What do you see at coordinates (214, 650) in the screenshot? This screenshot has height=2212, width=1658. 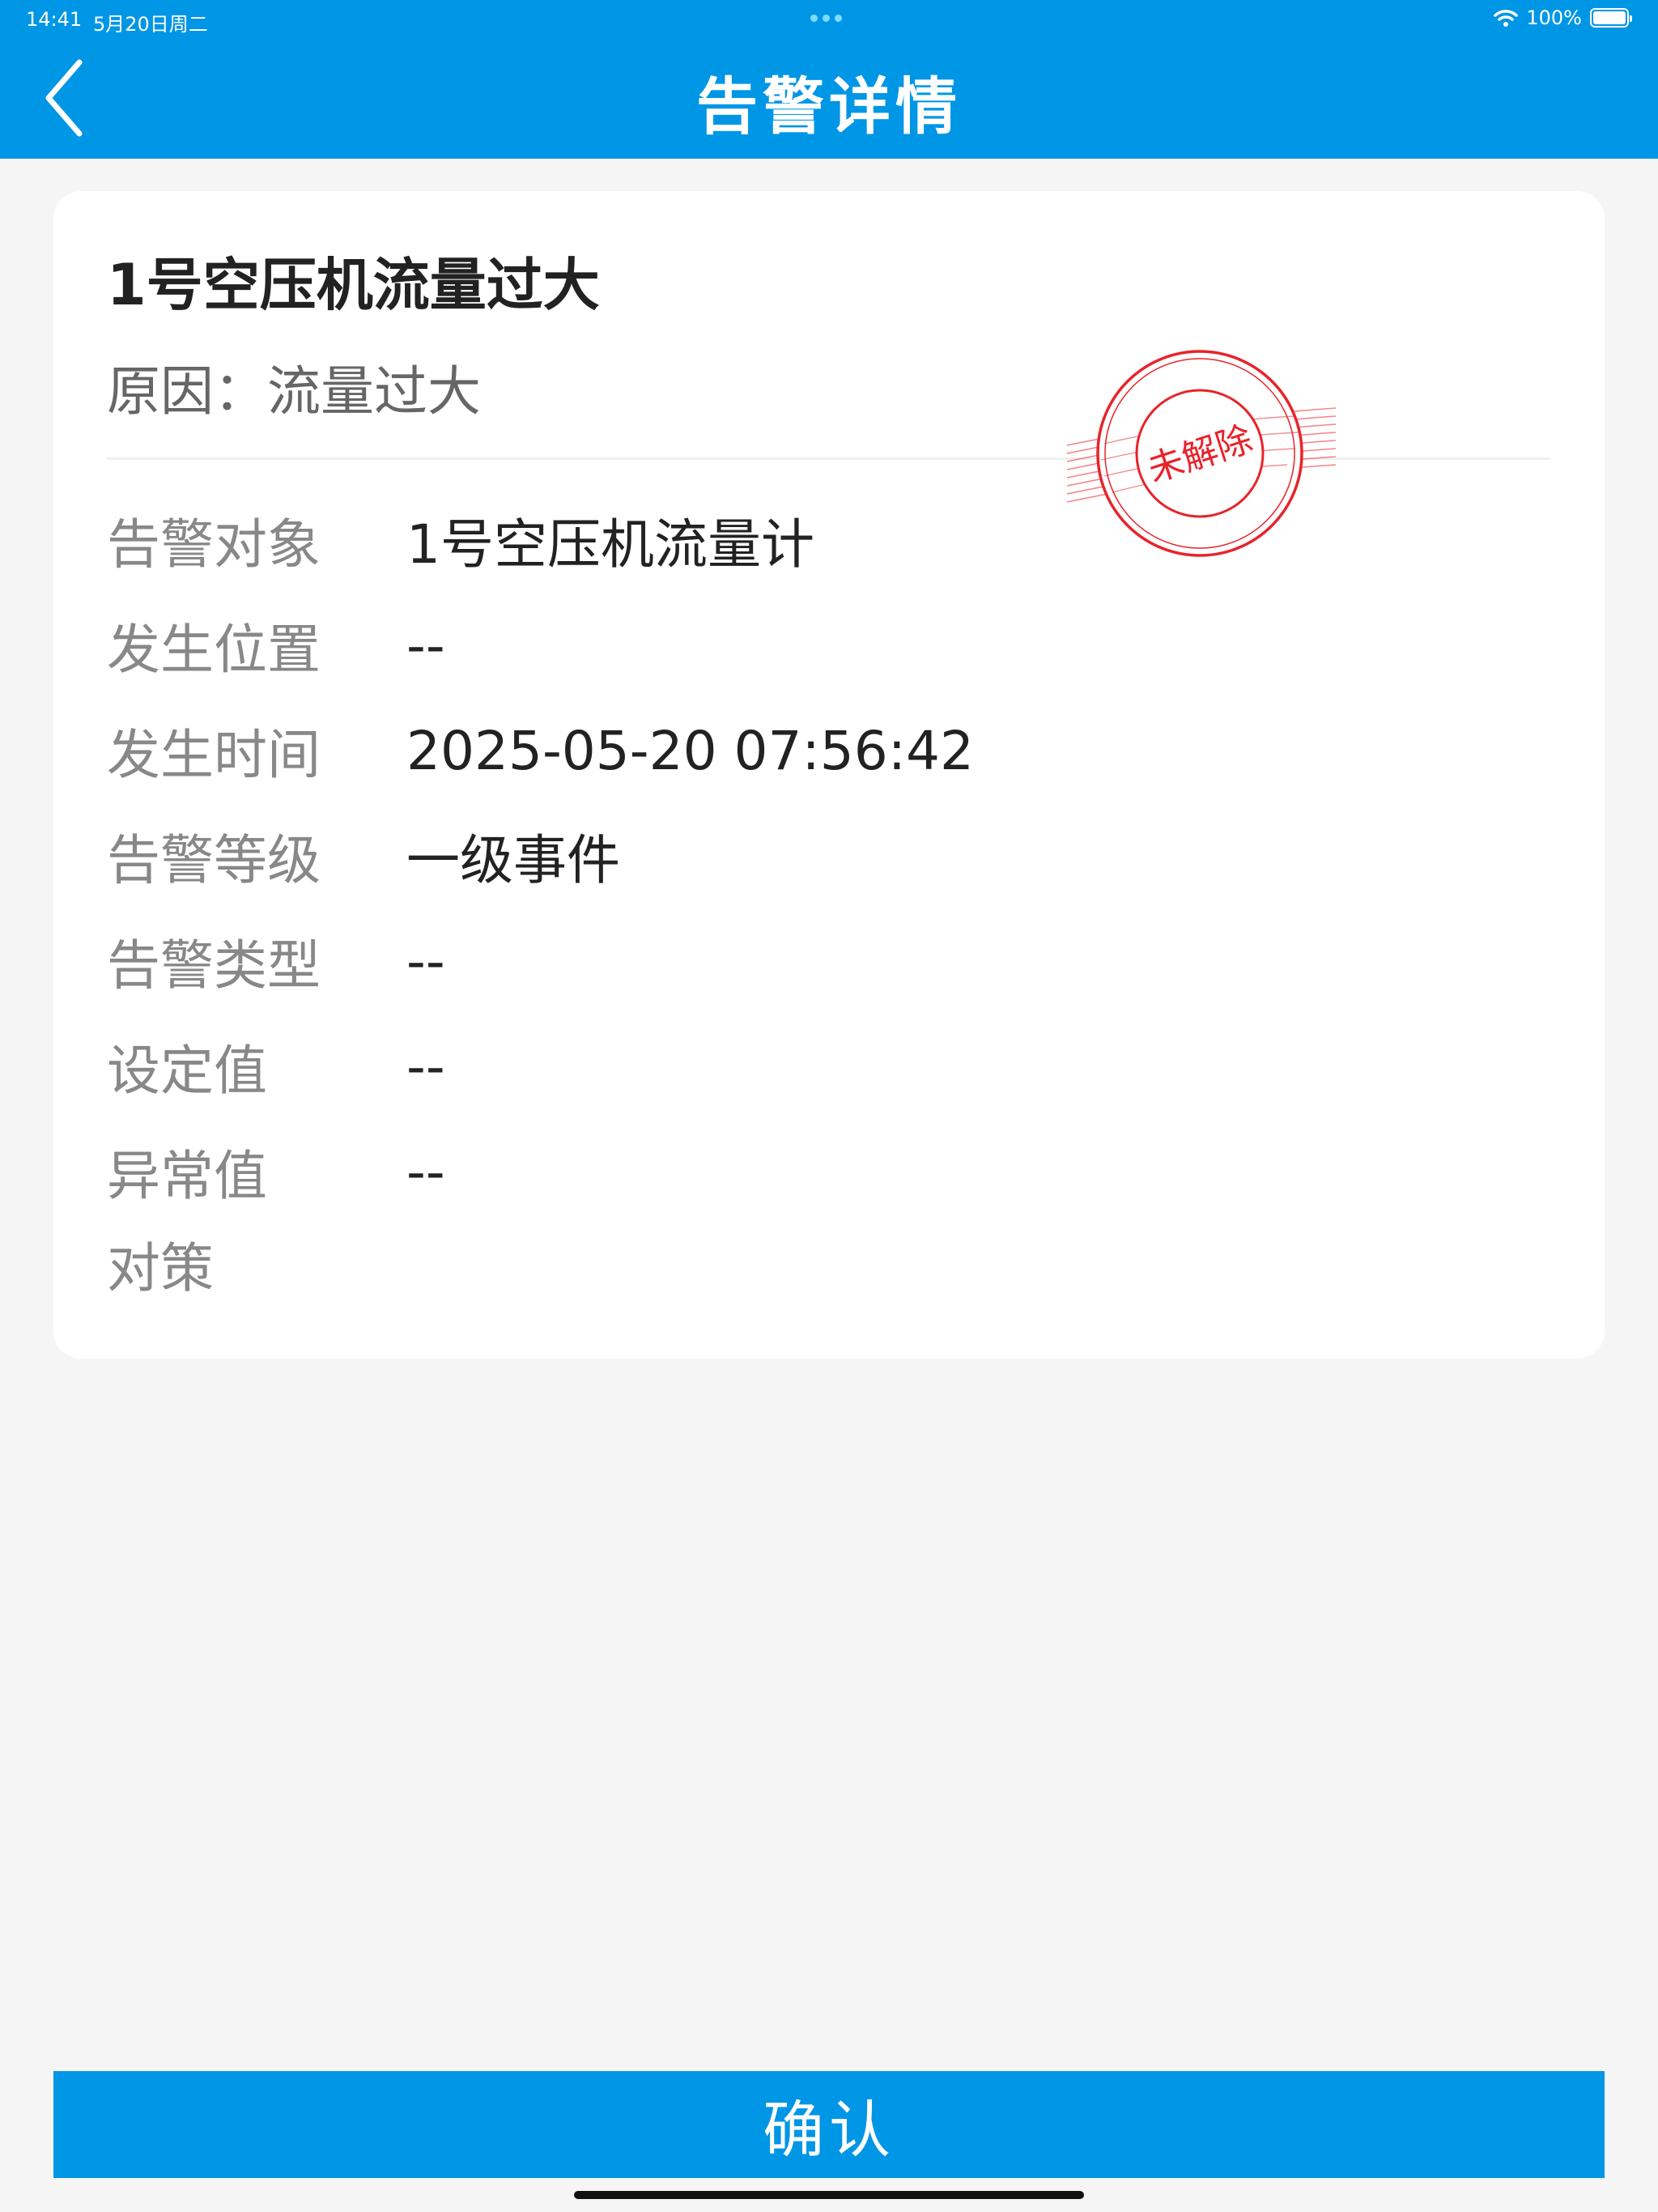 I see `field-label: 发生位置` at bounding box center [214, 650].